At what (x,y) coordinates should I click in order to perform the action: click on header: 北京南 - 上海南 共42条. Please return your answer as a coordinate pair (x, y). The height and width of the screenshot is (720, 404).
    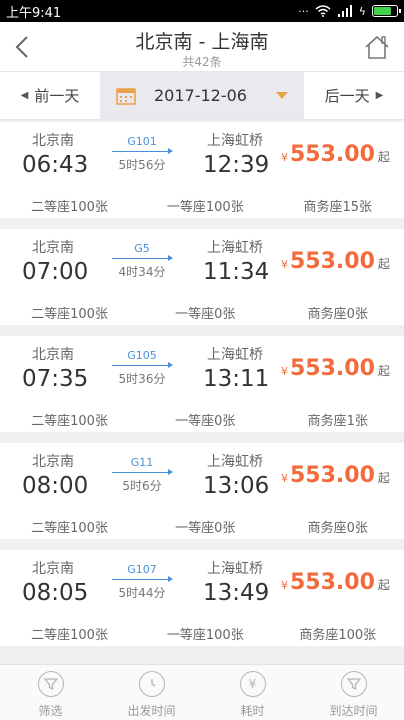
    Looking at the image, I should click on (202, 47).